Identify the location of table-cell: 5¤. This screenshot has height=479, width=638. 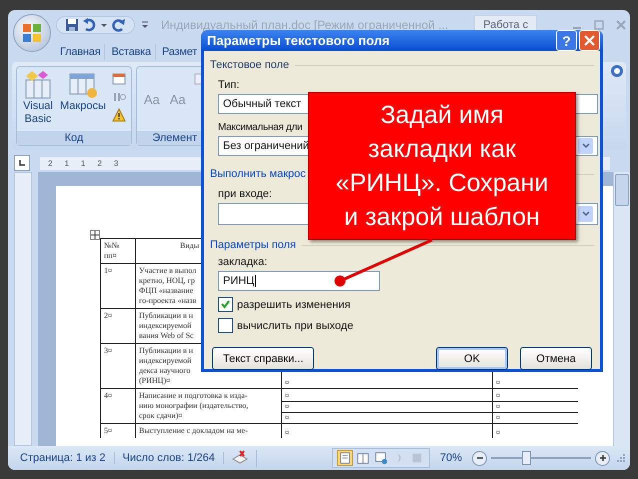
(117, 430).